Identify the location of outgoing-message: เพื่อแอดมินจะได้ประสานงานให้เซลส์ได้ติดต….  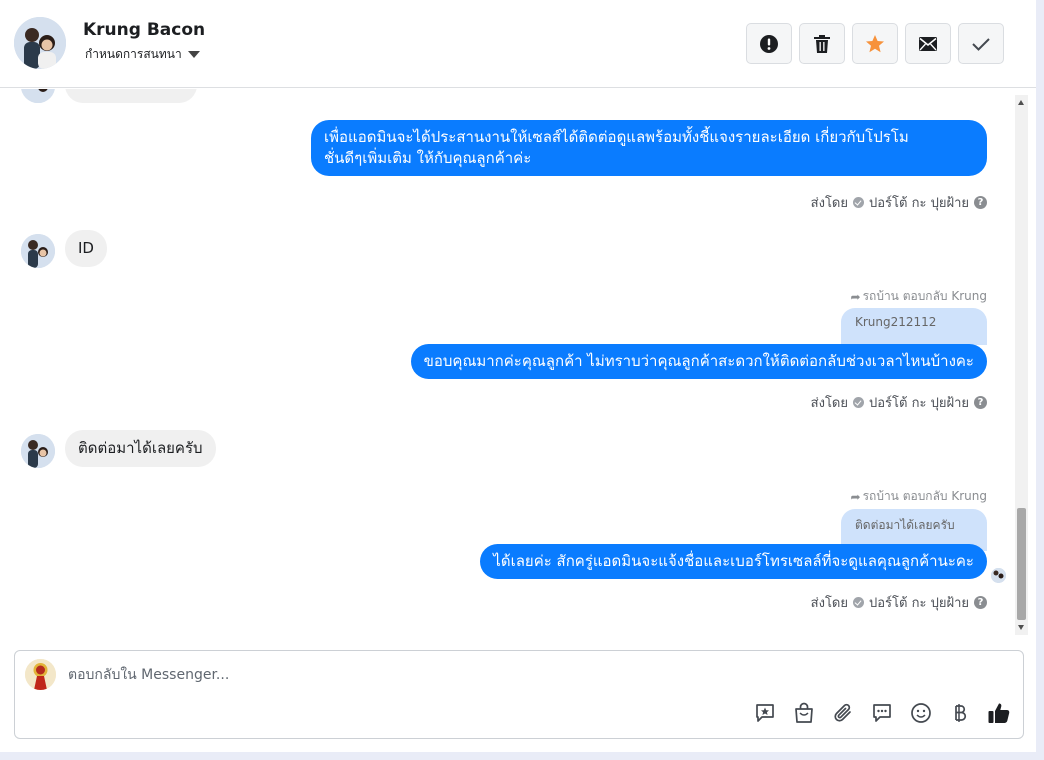
(649, 148).